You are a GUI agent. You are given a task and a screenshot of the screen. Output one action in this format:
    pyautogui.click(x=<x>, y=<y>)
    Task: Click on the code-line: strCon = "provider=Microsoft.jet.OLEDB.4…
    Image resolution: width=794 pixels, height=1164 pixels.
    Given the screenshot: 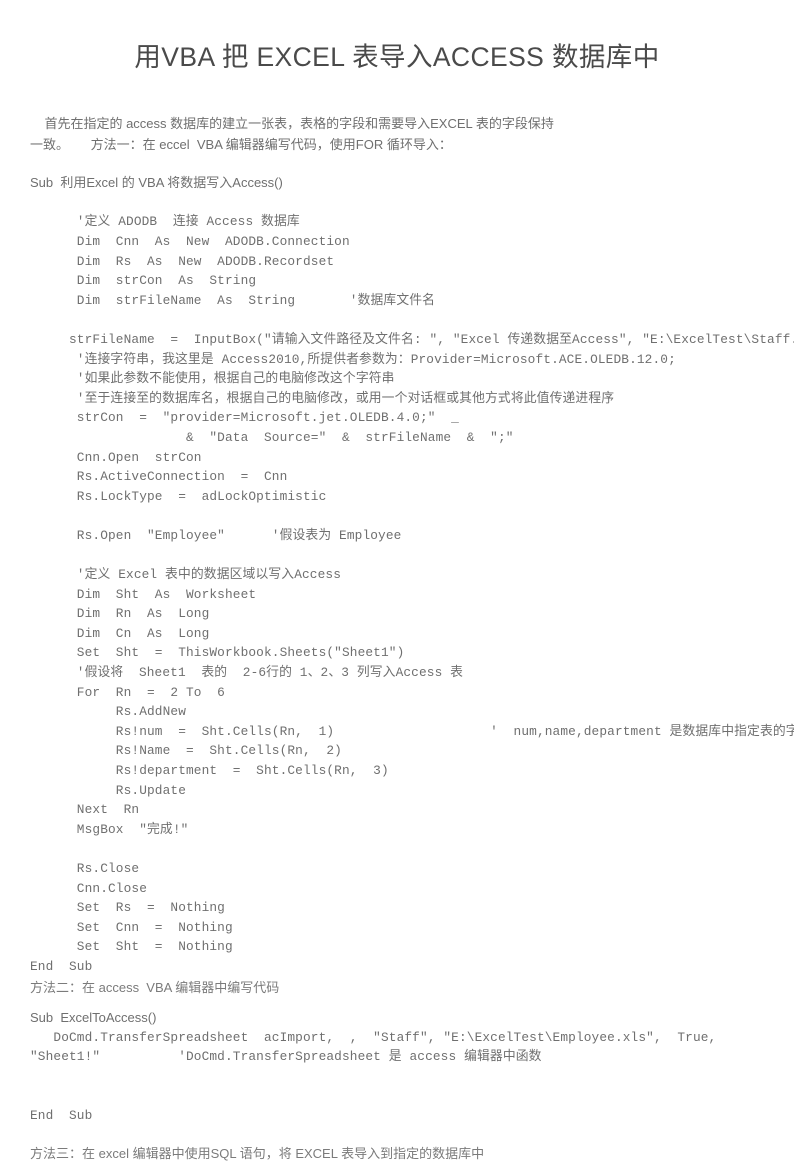 What is the action you would take?
    pyautogui.click(x=244, y=418)
    